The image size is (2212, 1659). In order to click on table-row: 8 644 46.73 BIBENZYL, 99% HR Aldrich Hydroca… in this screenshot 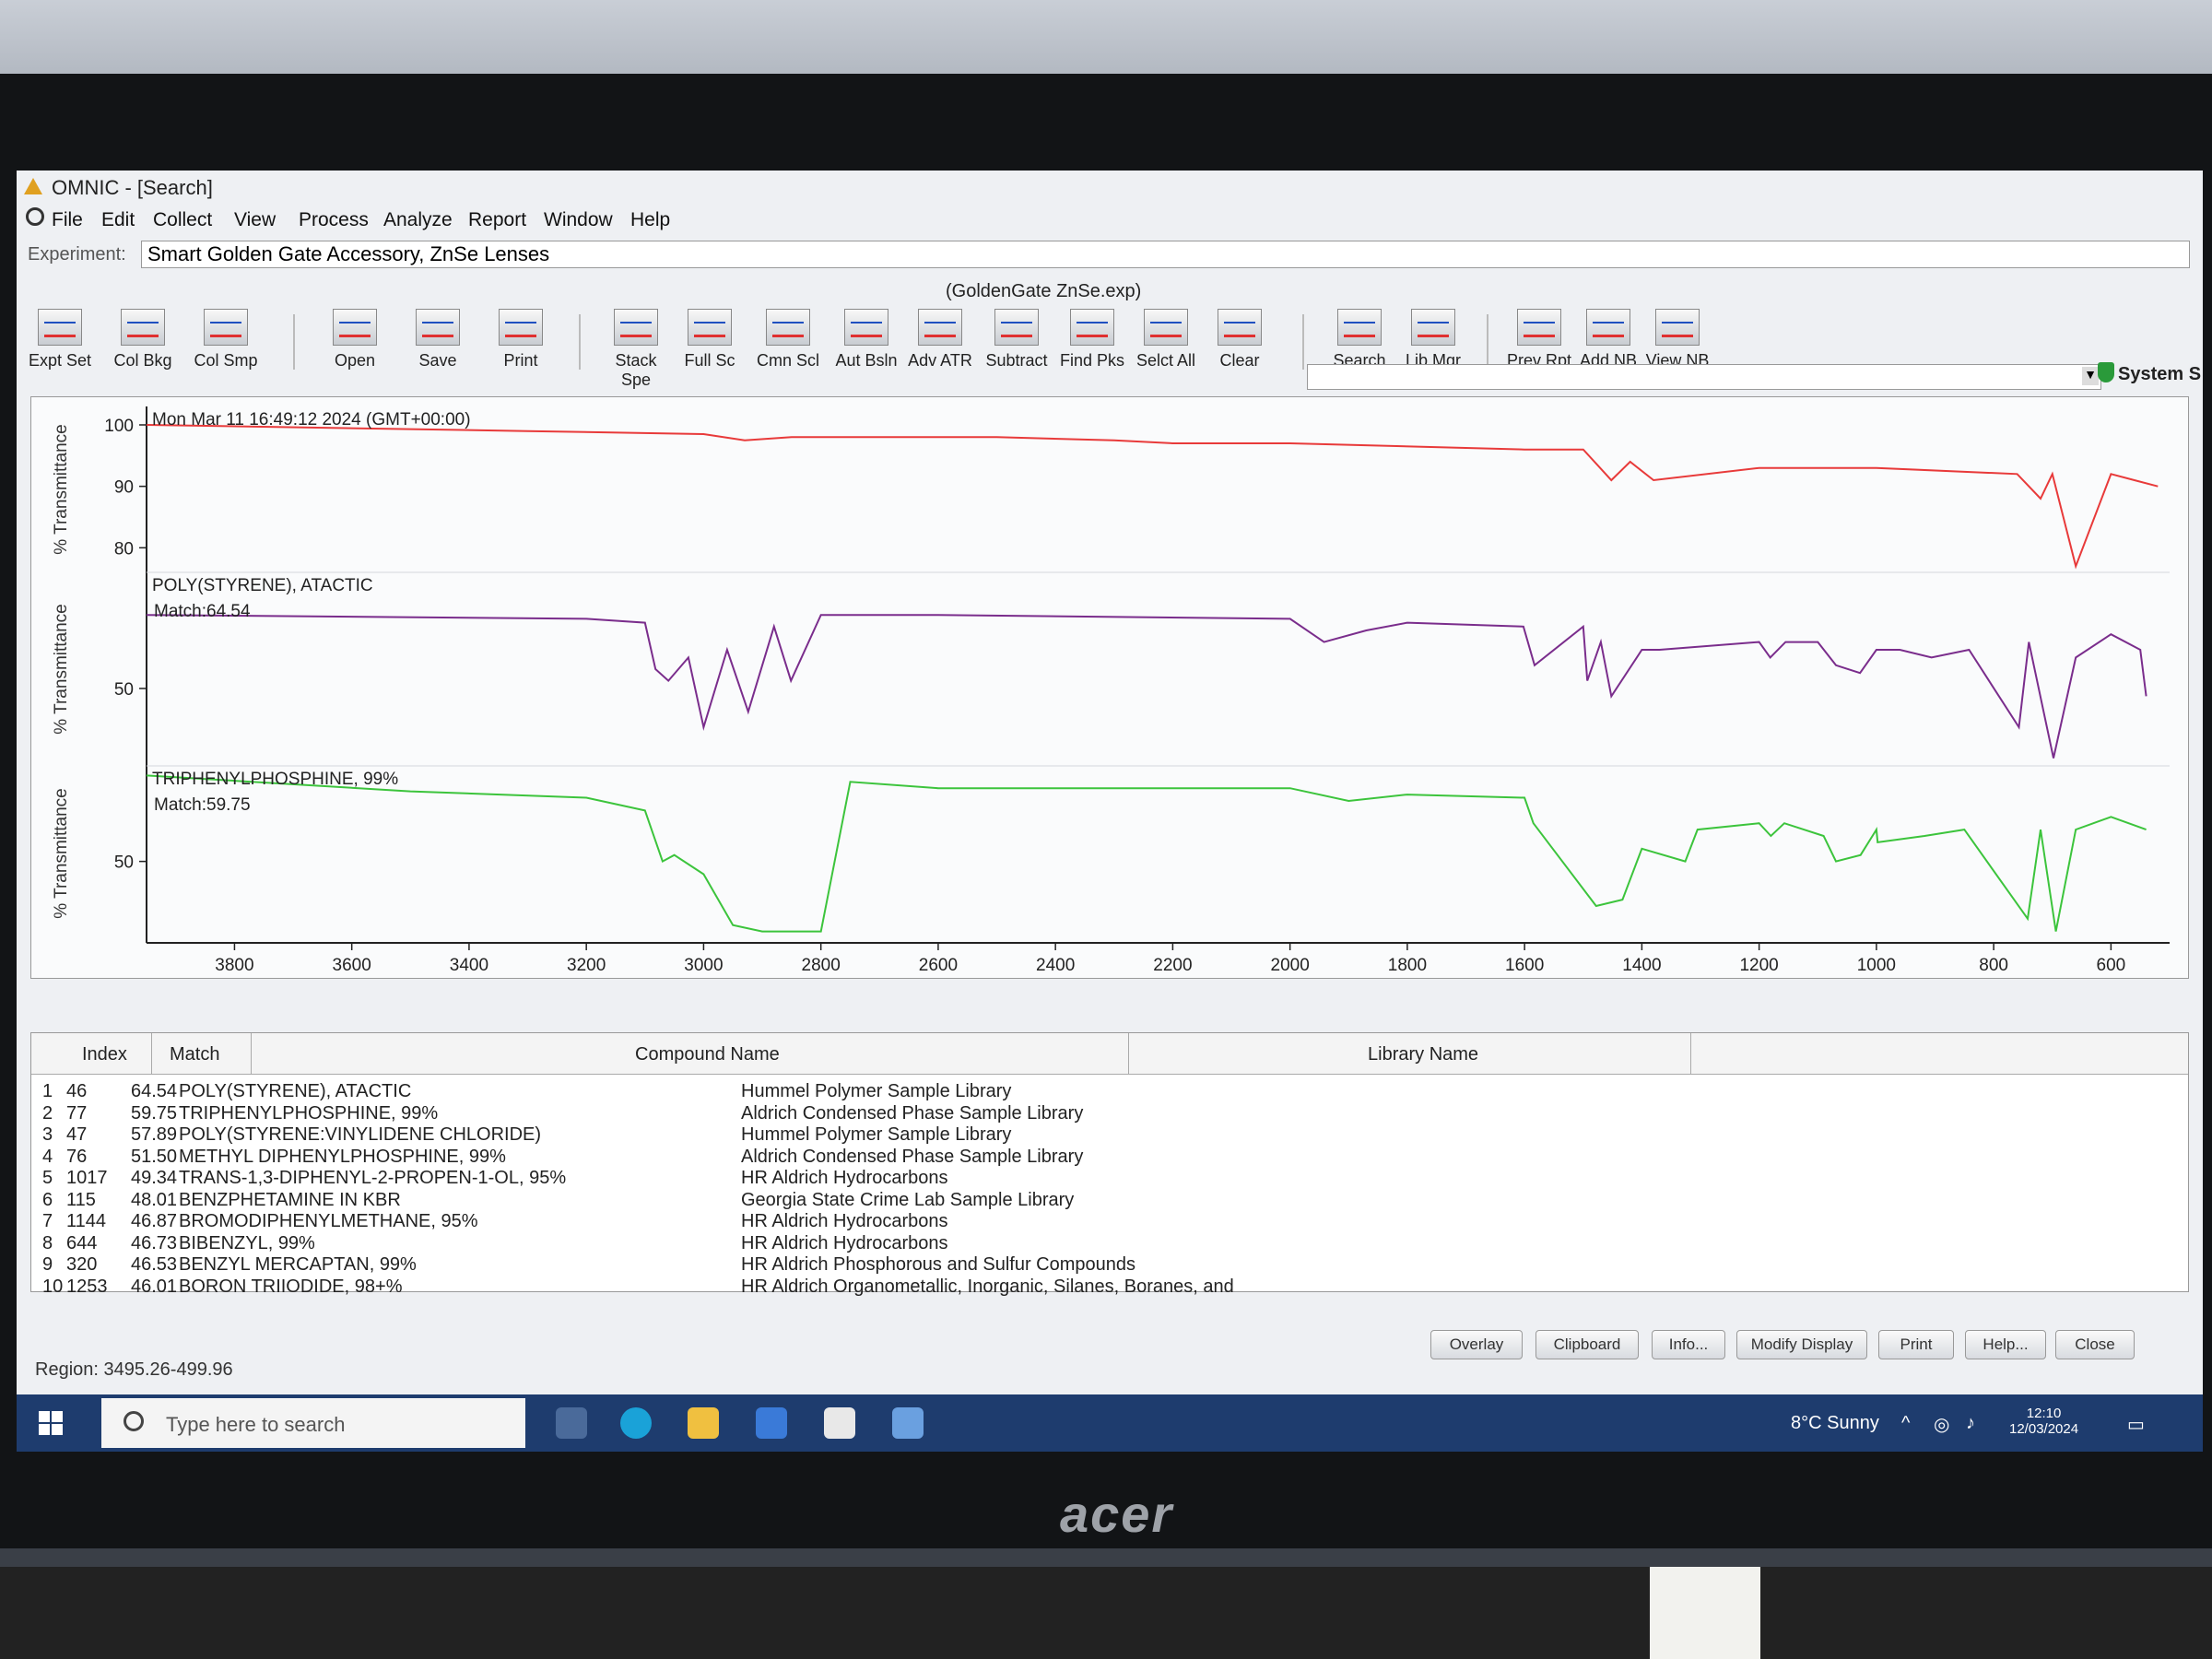, I will do `click(1109, 1244)`.